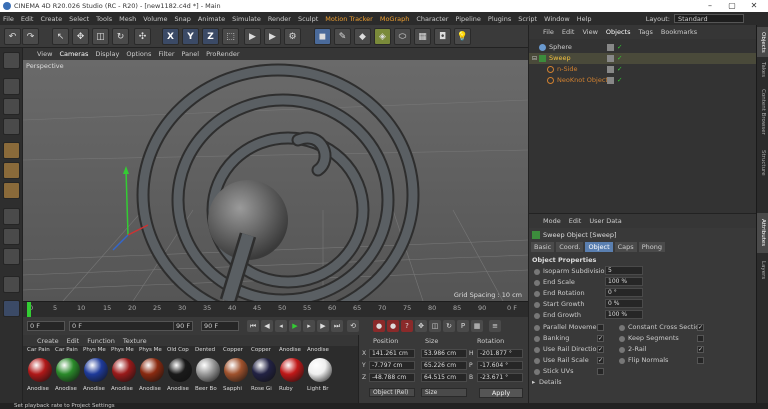 The width and height of the screenshot is (768, 409). I want to click on size-mode-dropdown: Size, so click(444, 392).